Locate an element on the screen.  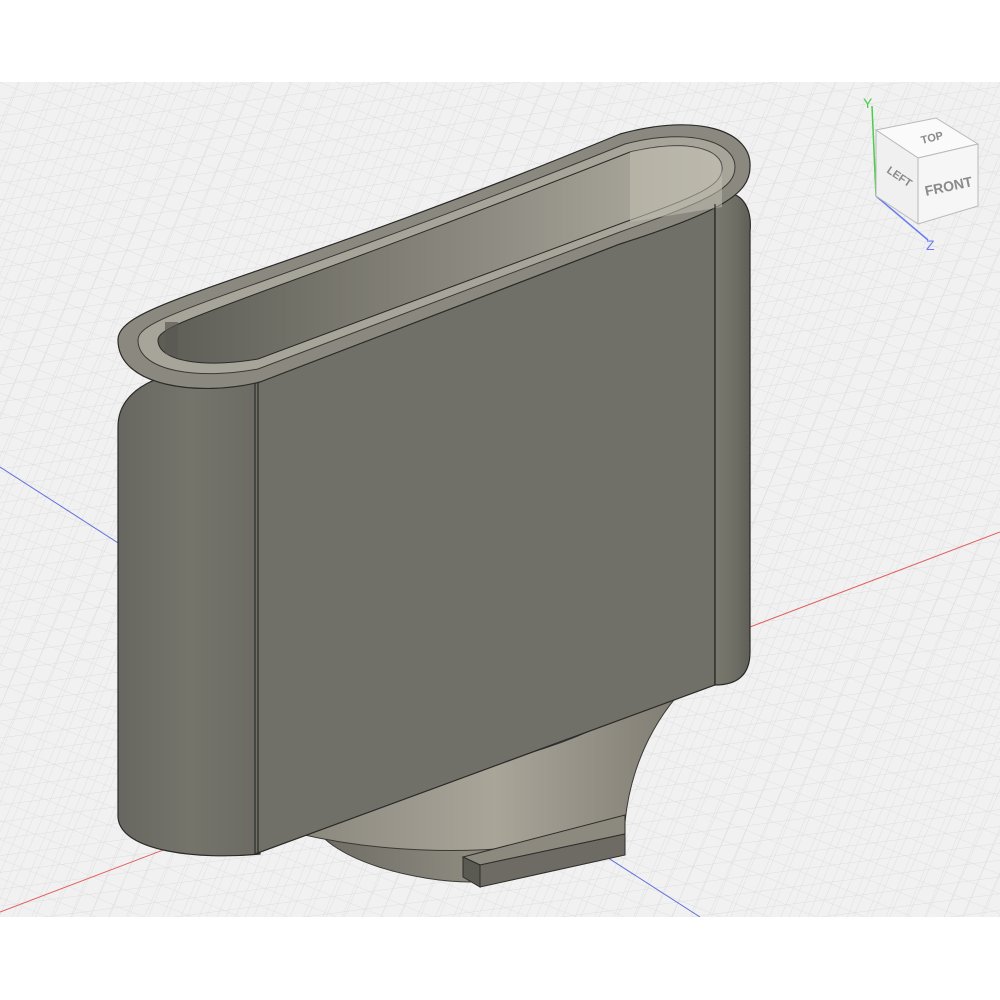
y-axis-indicator is located at coordinates (874, 151).